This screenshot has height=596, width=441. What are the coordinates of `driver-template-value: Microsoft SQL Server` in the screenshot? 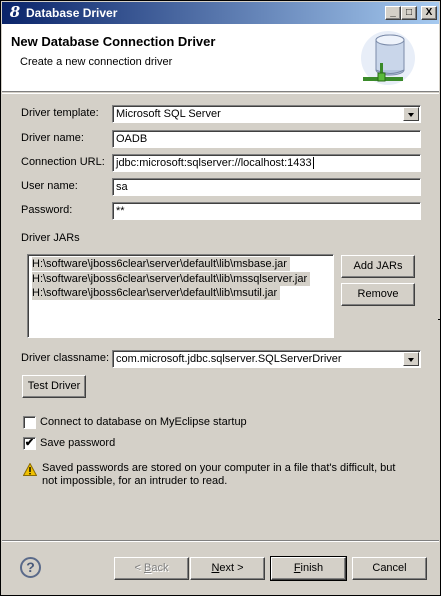 It's located at (168, 114).